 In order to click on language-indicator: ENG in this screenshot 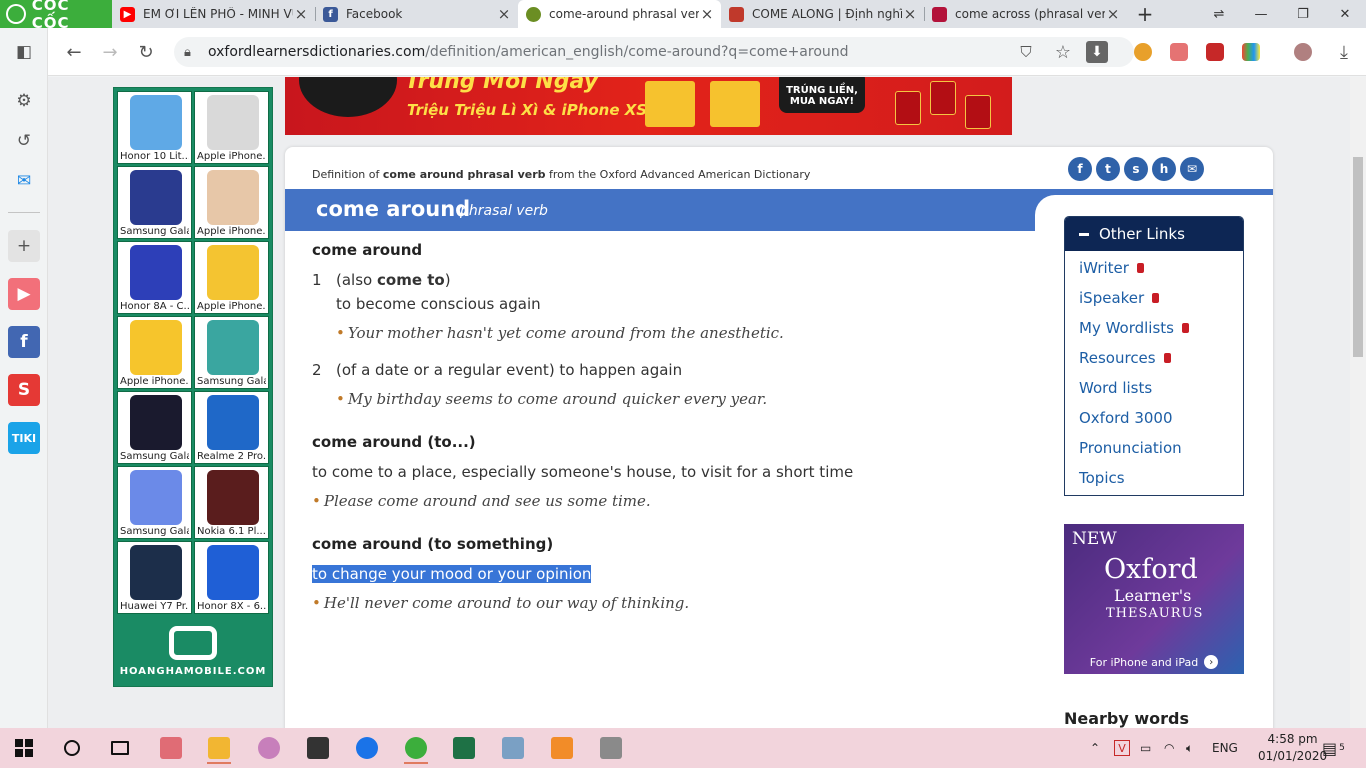, I will do `click(1225, 748)`.